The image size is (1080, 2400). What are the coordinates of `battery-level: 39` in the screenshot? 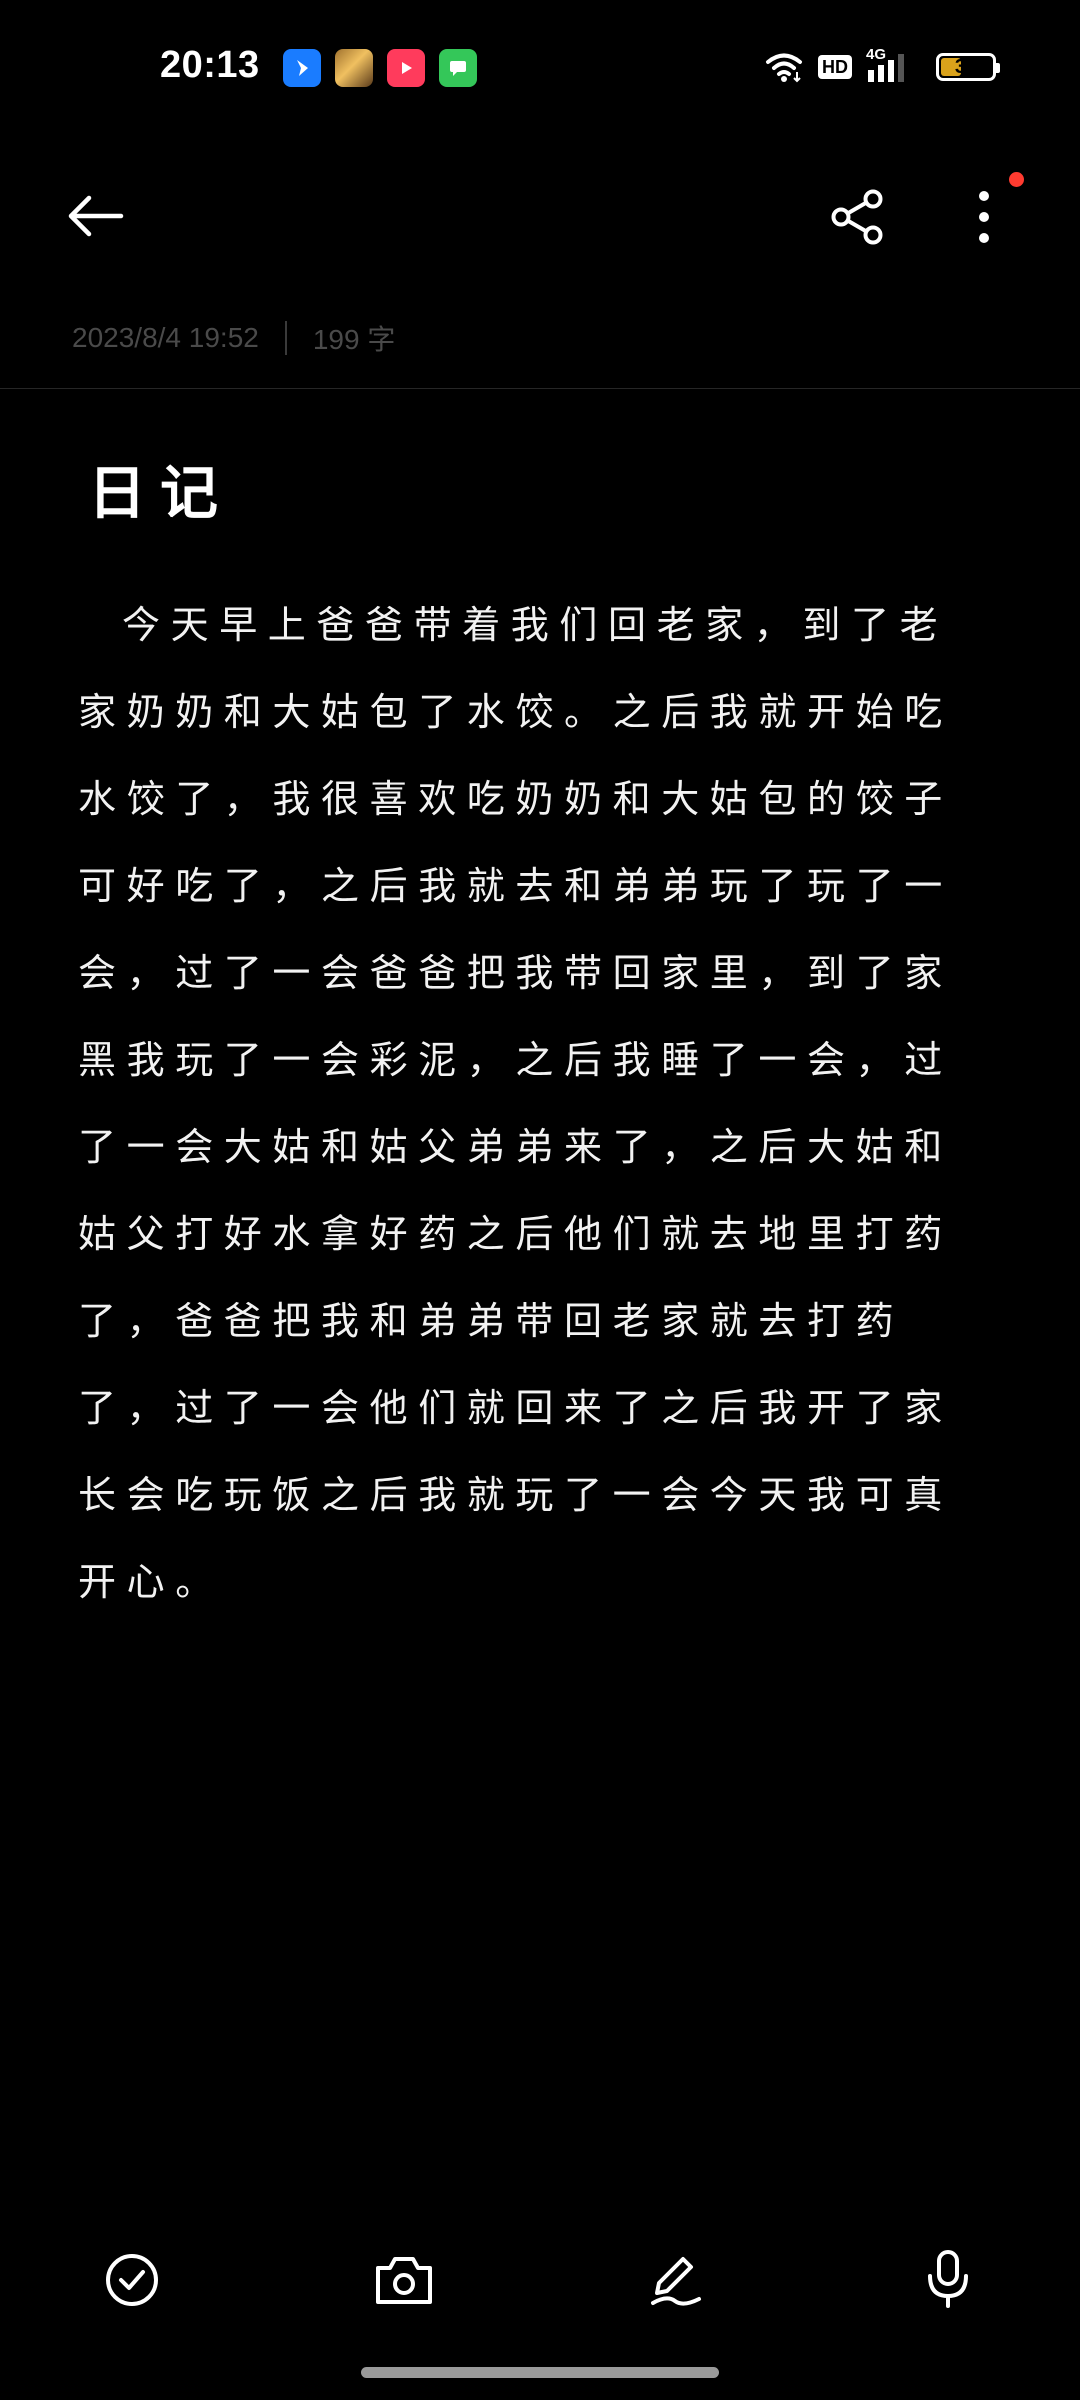 It's located at (966, 67).